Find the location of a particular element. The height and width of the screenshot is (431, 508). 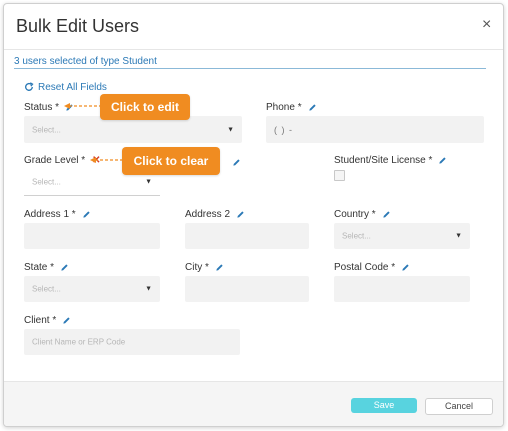

client-label: Client * is located at coordinates (47, 321).